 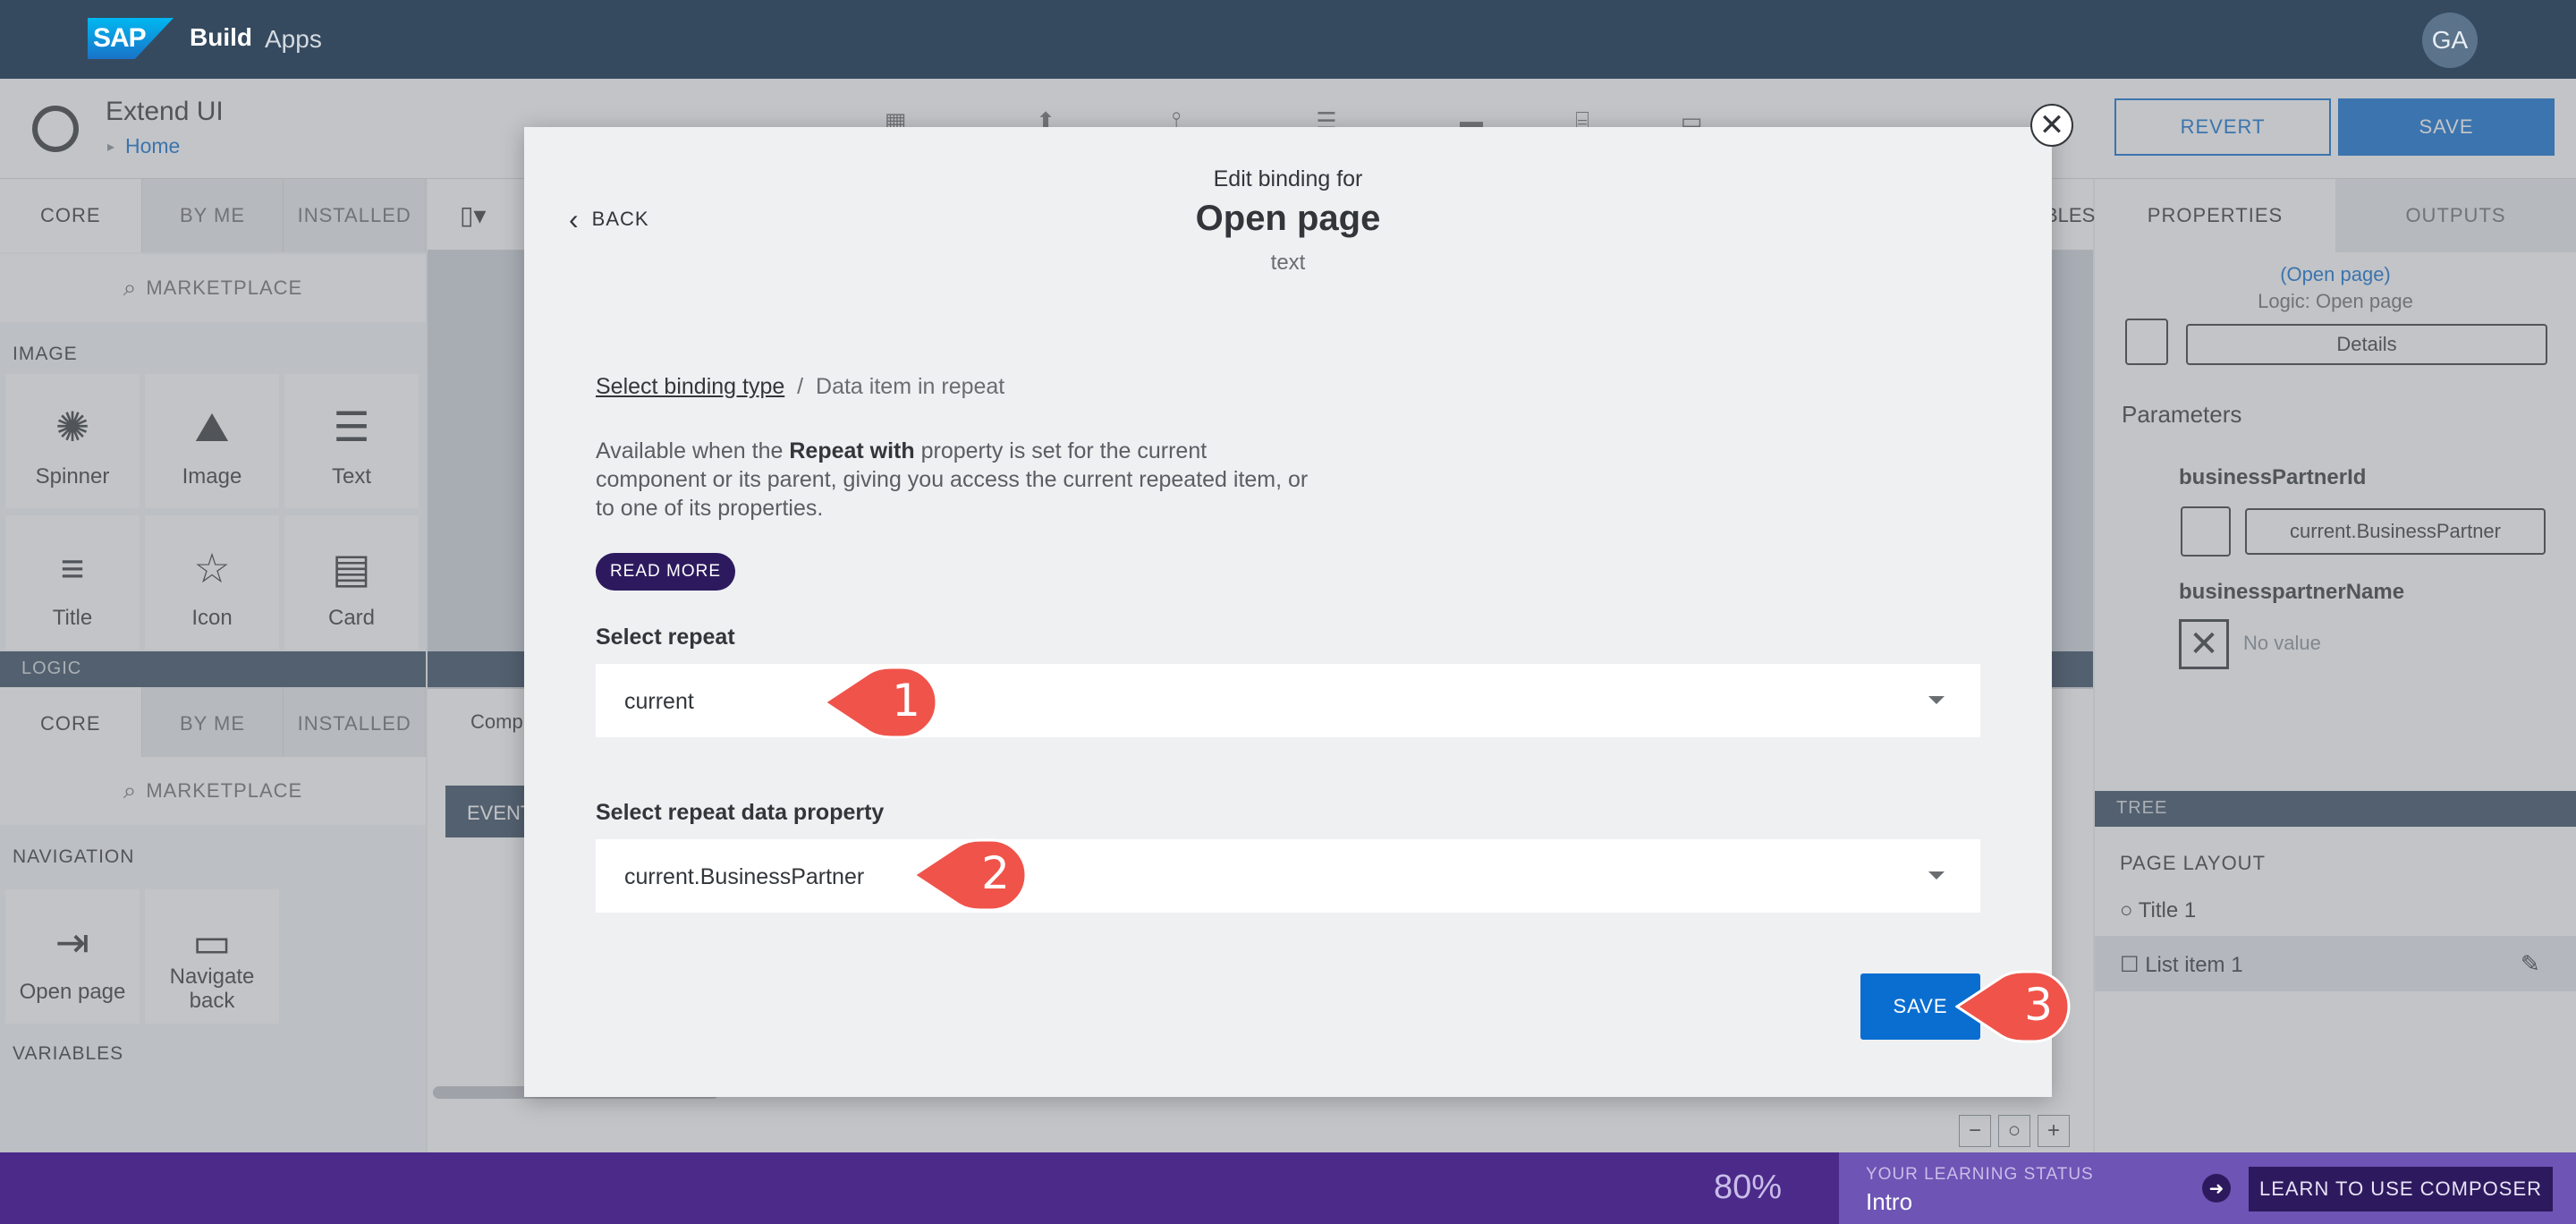 What do you see at coordinates (659, 701) in the screenshot?
I see `select-repeat-value: current` at bounding box center [659, 701].